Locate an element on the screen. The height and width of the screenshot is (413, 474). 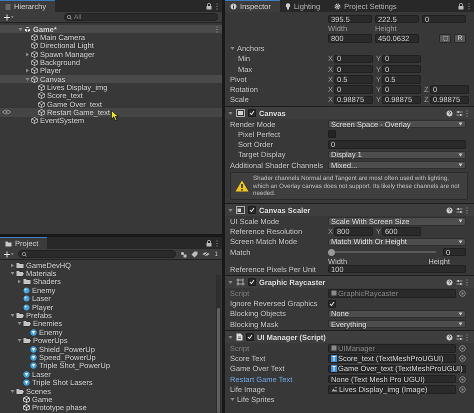
filter-icon is located at coordinates (184, 254).